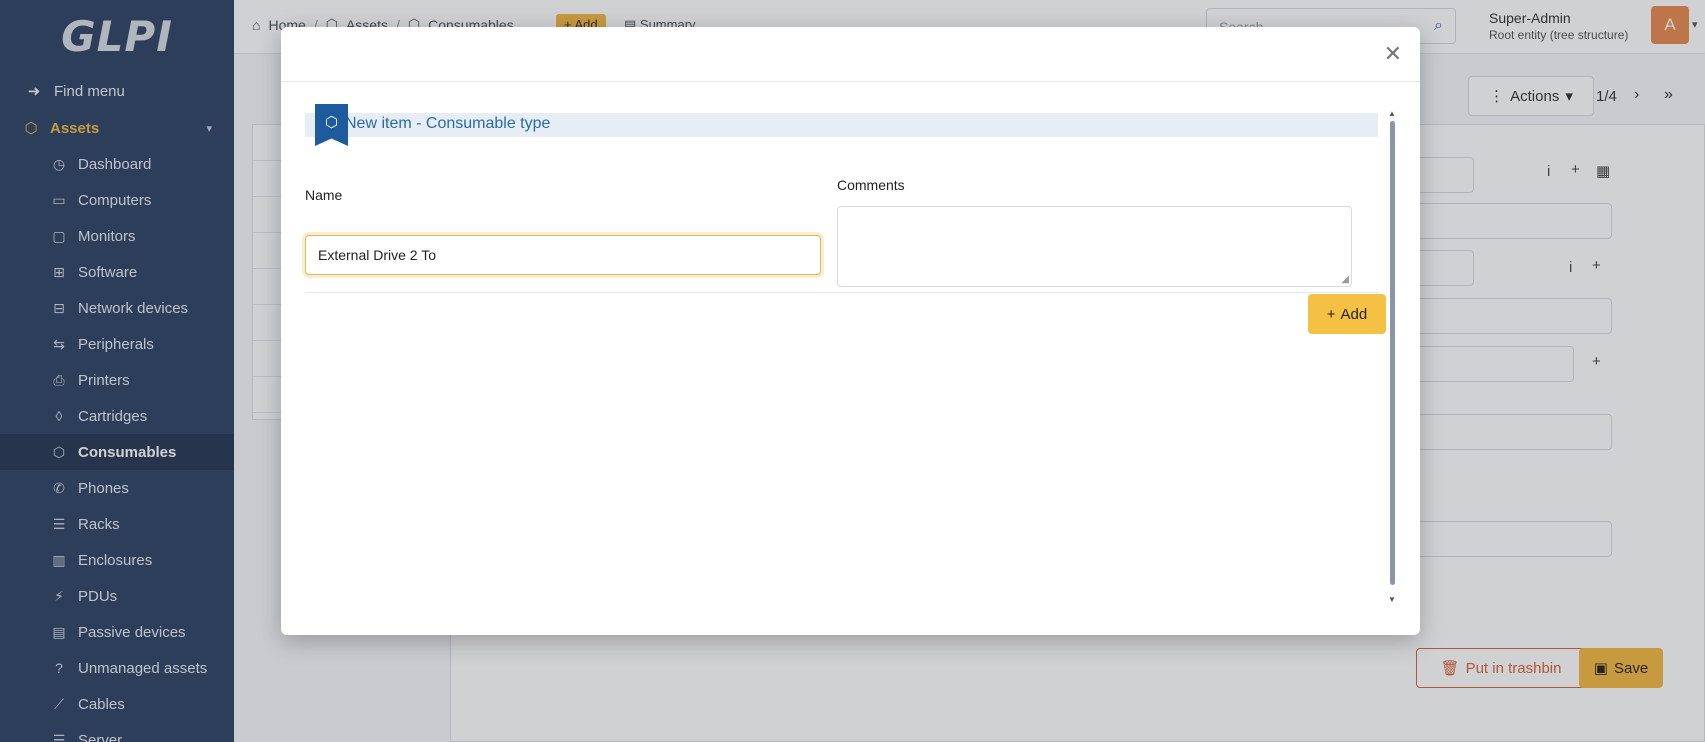 The width and height of the screenshot is (1705, 742). What do you see at coordinates (1393, 54) in the screenshot?
I see `close-icon: ✕` at bounding box center [1393, 54].